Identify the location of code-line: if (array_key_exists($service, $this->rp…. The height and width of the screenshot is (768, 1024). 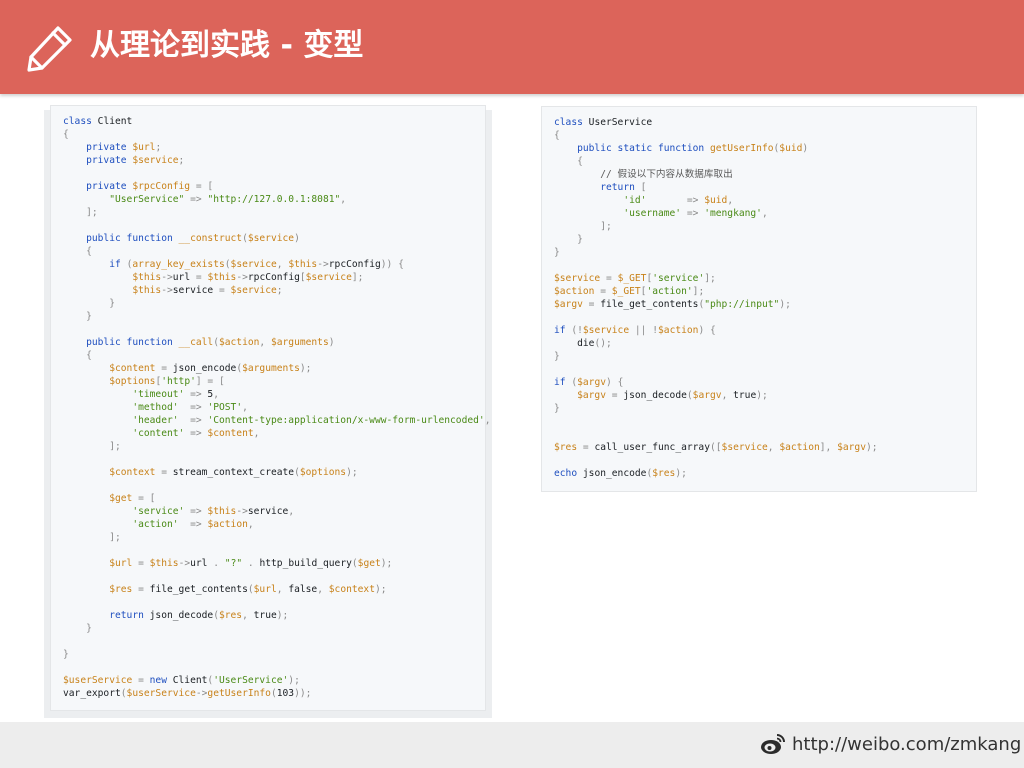
(256, 264).